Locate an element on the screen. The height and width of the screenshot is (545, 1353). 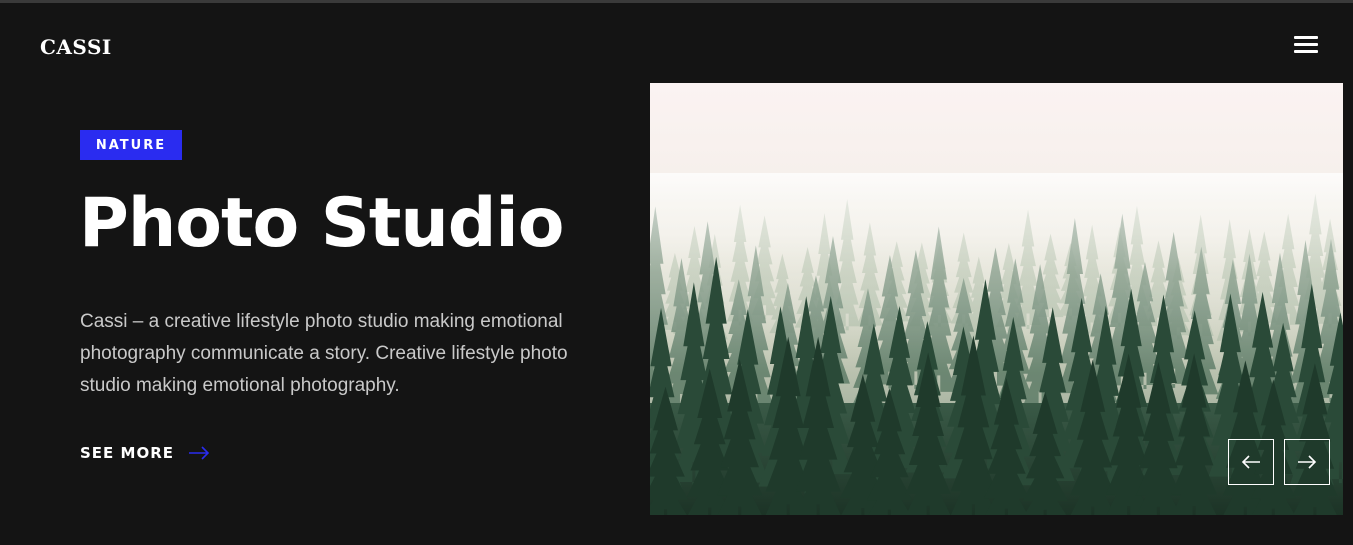
slider-prev-button is located at coordinates (1251, 462).